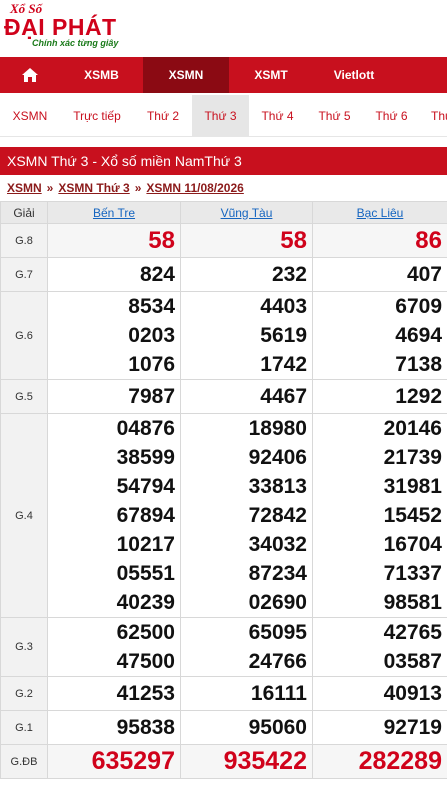  What do you see at coordinates (379, 693) in the screenshot?
I see `prize-cell: 40913` at bounding box center [379, 693].